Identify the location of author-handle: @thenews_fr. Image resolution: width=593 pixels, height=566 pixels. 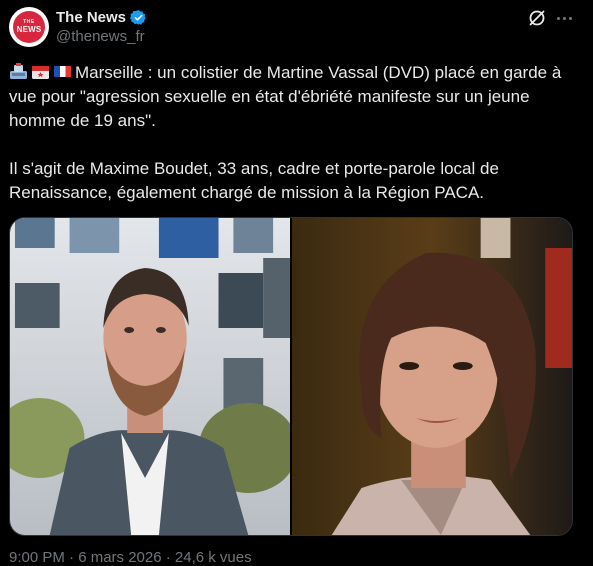
(100, 36).